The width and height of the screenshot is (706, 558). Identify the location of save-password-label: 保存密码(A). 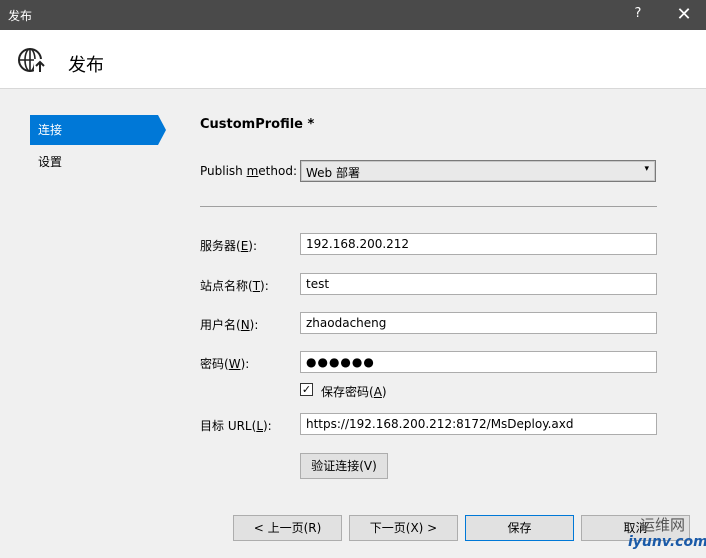
(354, 392).